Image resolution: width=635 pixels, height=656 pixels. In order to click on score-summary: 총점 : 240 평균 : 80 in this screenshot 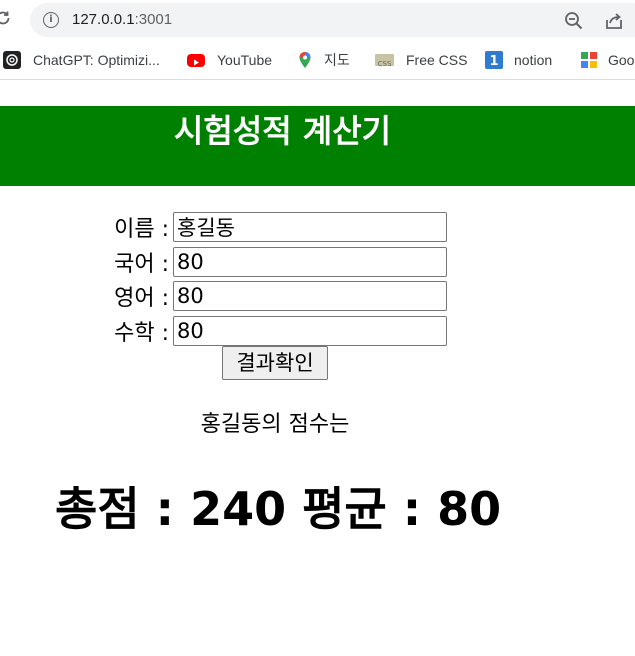, I will do `click(278, 509)`.